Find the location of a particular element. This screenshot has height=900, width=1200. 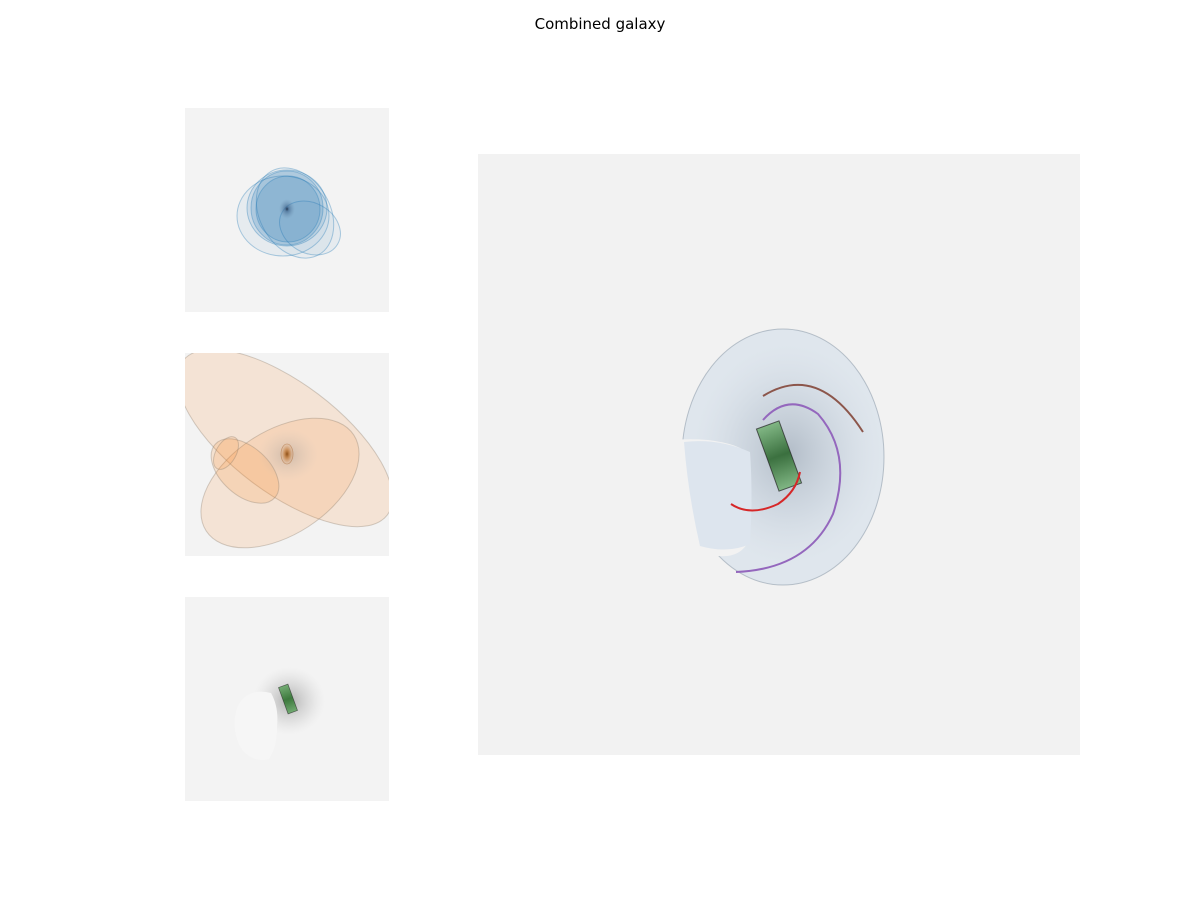

disk-component-panel is located at coordinates (287, 210).